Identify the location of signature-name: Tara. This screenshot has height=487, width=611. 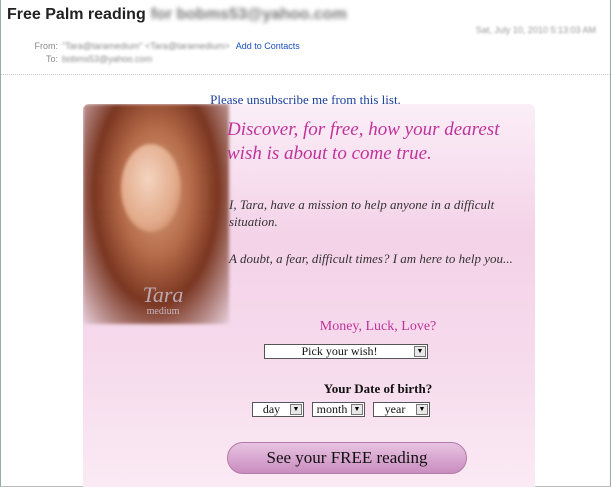
(163, 294).